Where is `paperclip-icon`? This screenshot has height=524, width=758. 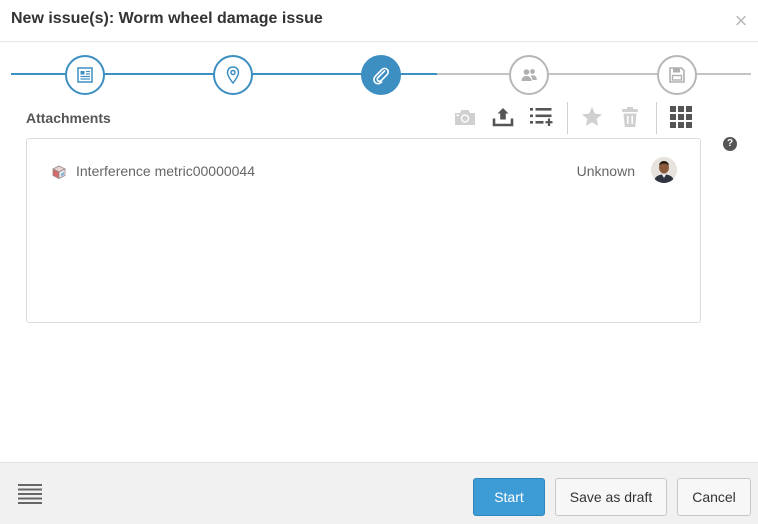
paperclip-icon is located at coordinates (381, 76).